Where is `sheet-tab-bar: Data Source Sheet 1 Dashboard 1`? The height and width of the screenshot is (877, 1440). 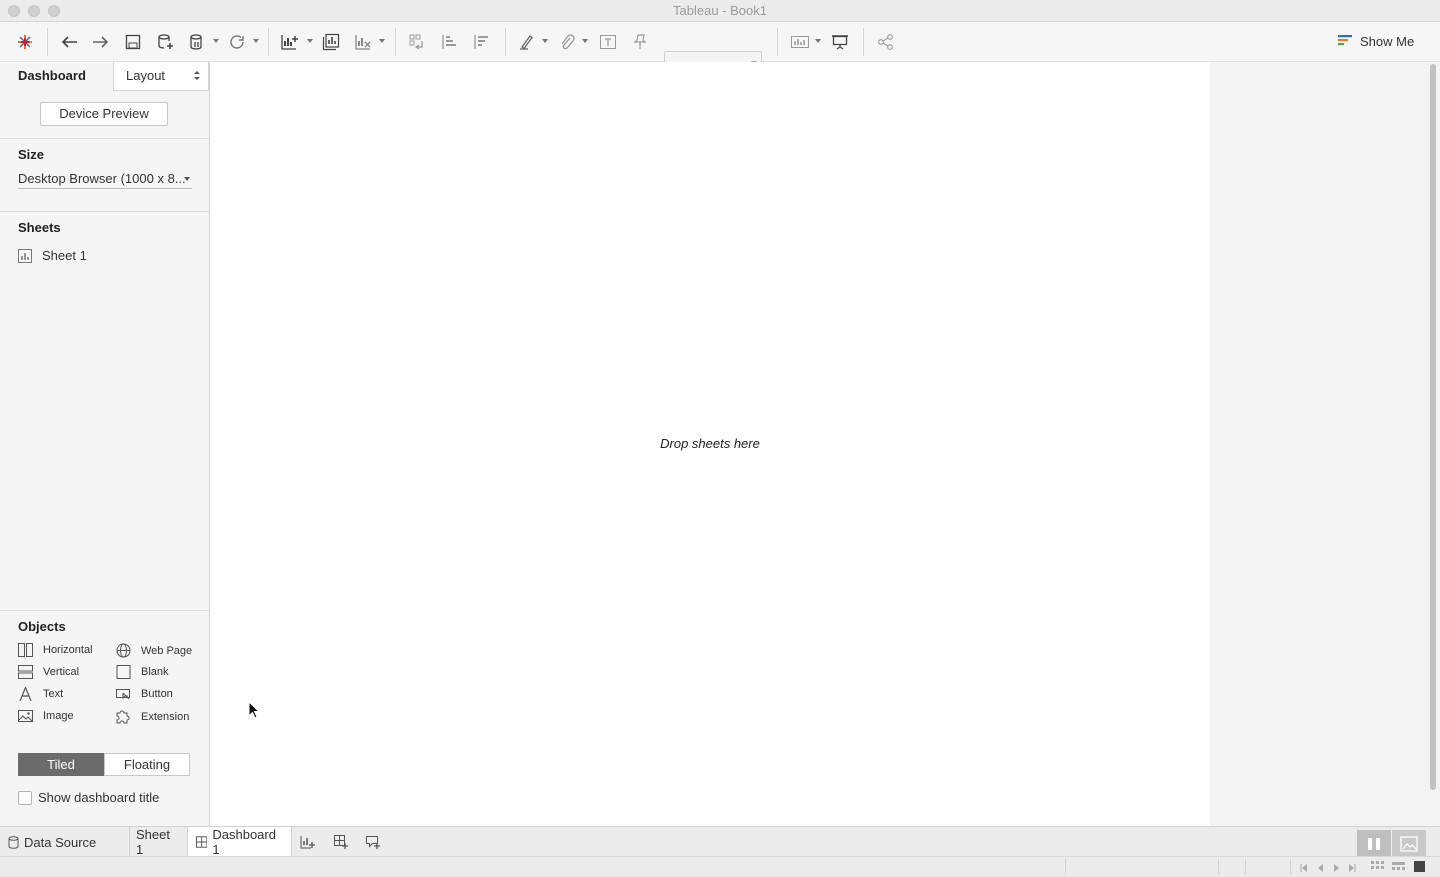
sheet-tab-bar: Data Source Sheet 1 Dashboard 1 is located at coordinates (720, 842).